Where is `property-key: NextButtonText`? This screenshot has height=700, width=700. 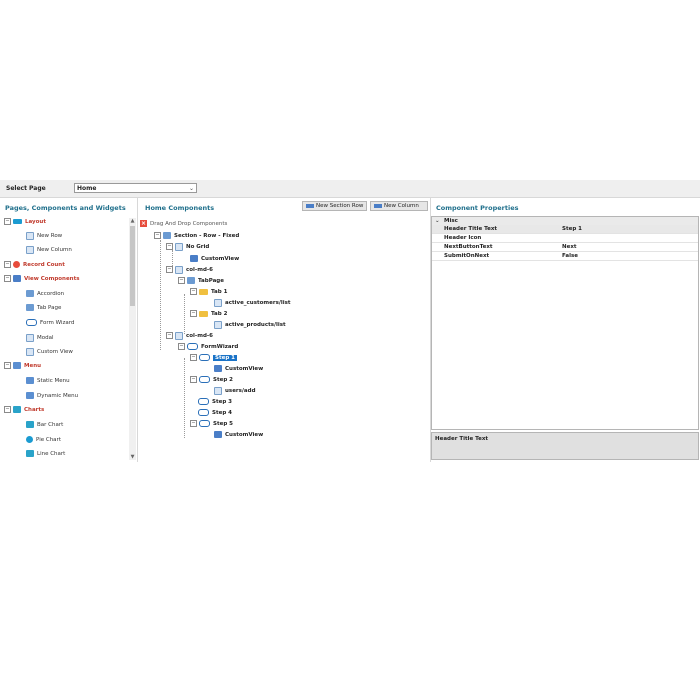 property-key: NextButtonText is located at coordinates (468, 247).